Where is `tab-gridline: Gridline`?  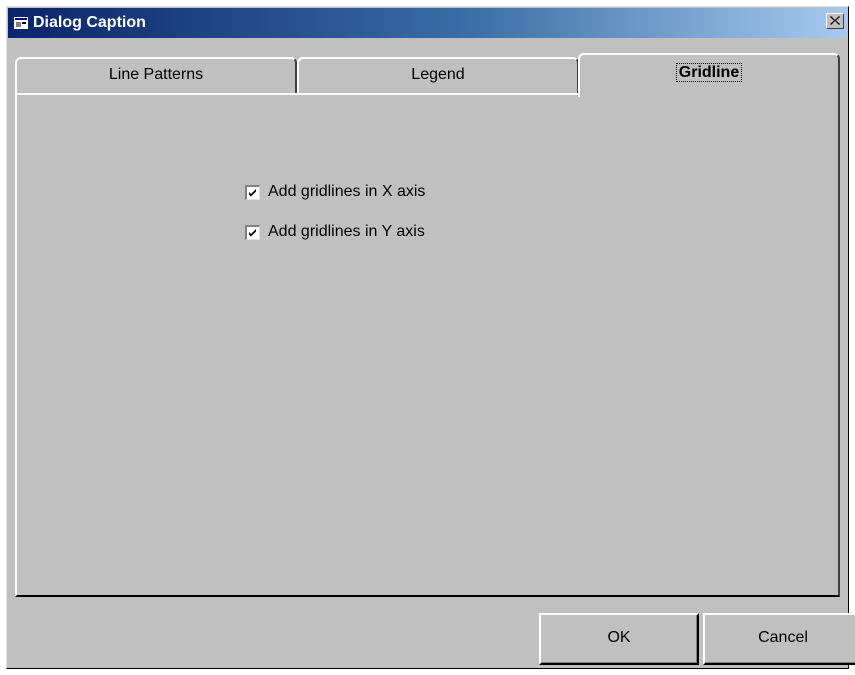
tab-gridline: Gridline is located at coordinates (709, 75).